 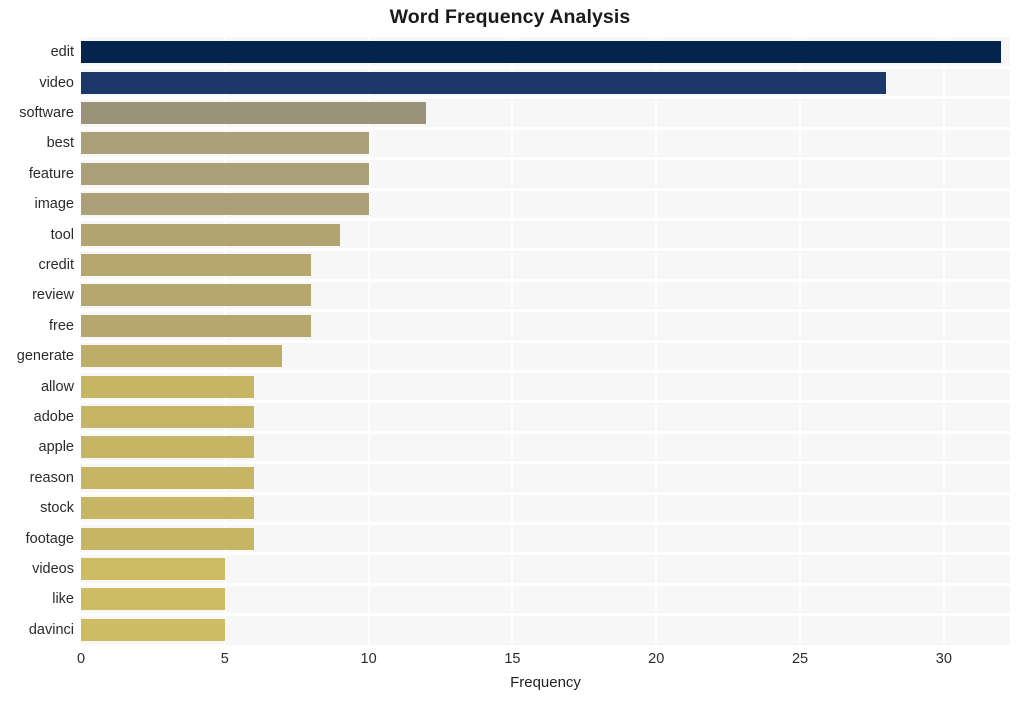 What do you see at coordinates (167, 477) in the screenshot?
I see `bar-reason` at bounding box center [167, 477].